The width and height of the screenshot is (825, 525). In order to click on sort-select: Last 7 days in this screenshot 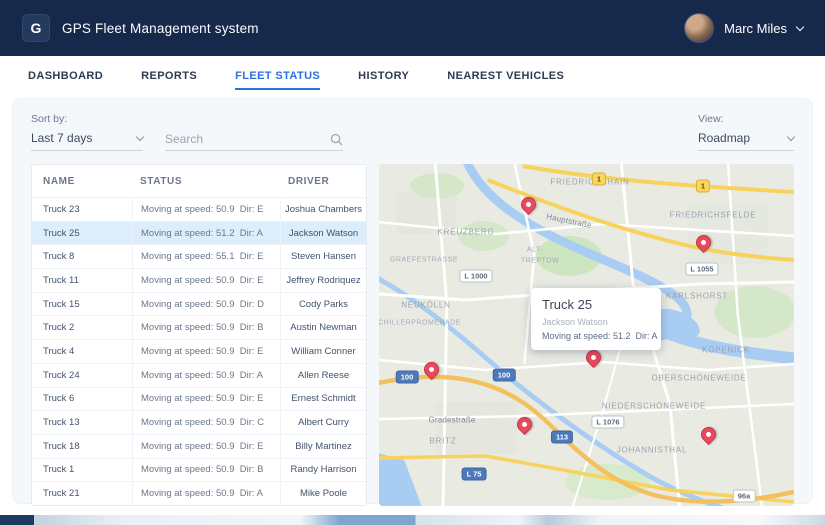, I will do `click(88, 141)`.